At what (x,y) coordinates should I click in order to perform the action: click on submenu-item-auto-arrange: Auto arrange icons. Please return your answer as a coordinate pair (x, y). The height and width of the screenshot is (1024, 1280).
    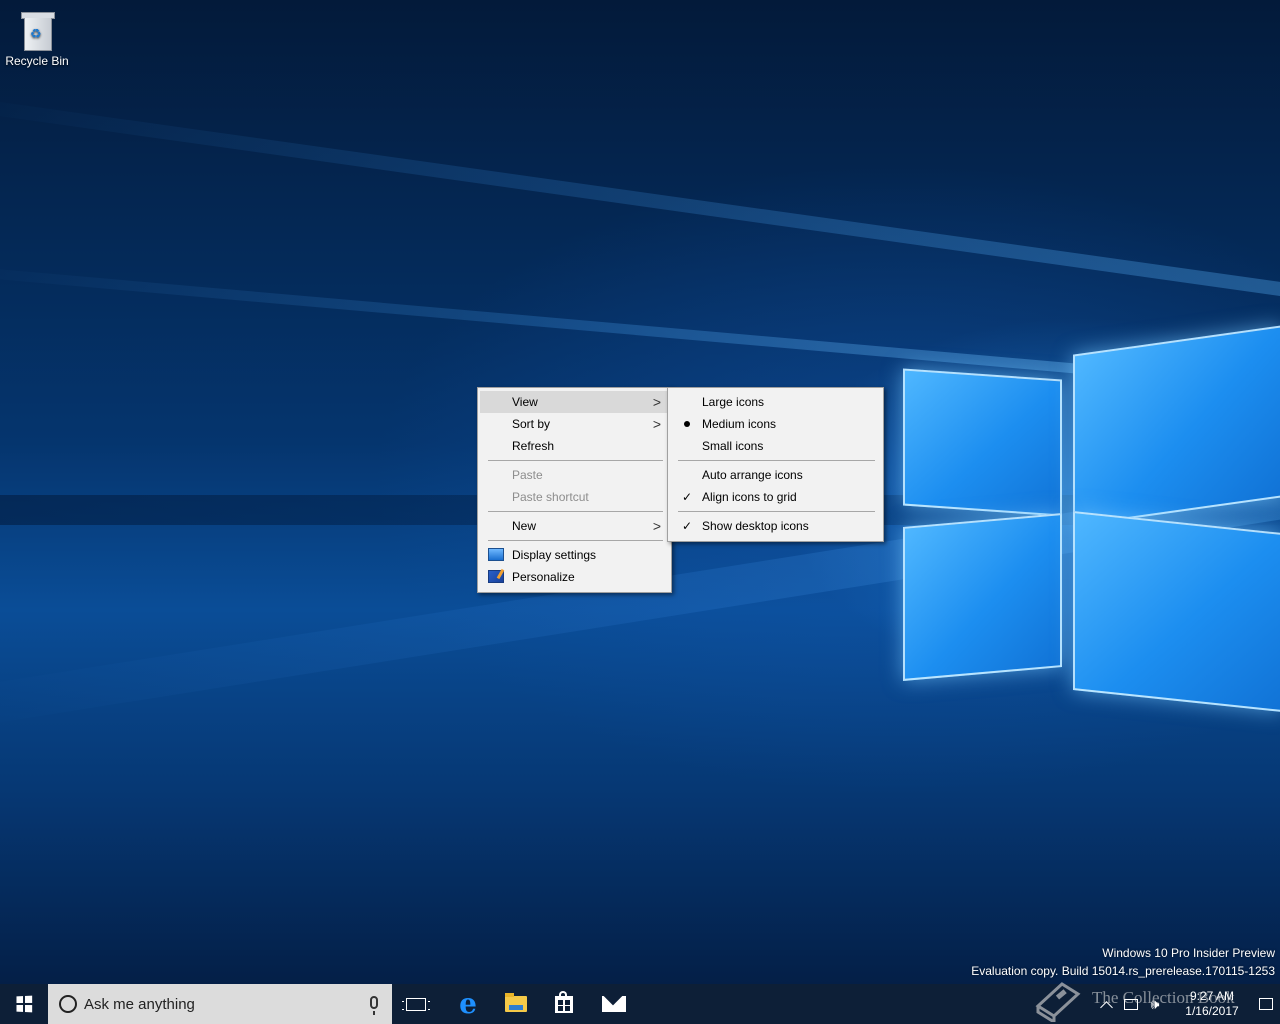
    Looking at the image, I should click on (775, 475).